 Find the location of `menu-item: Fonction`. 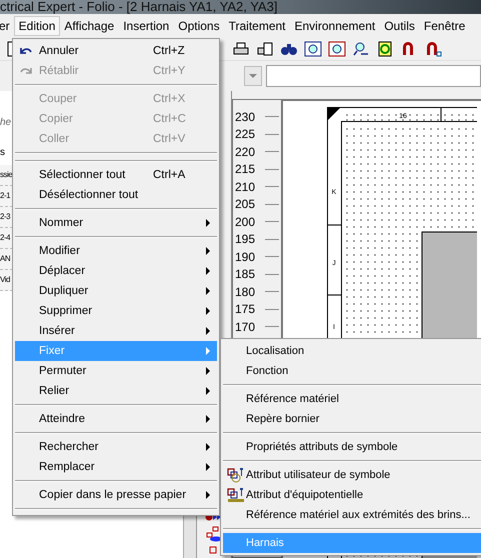

menu-item: Fonction is located at coordinates (352, 371).